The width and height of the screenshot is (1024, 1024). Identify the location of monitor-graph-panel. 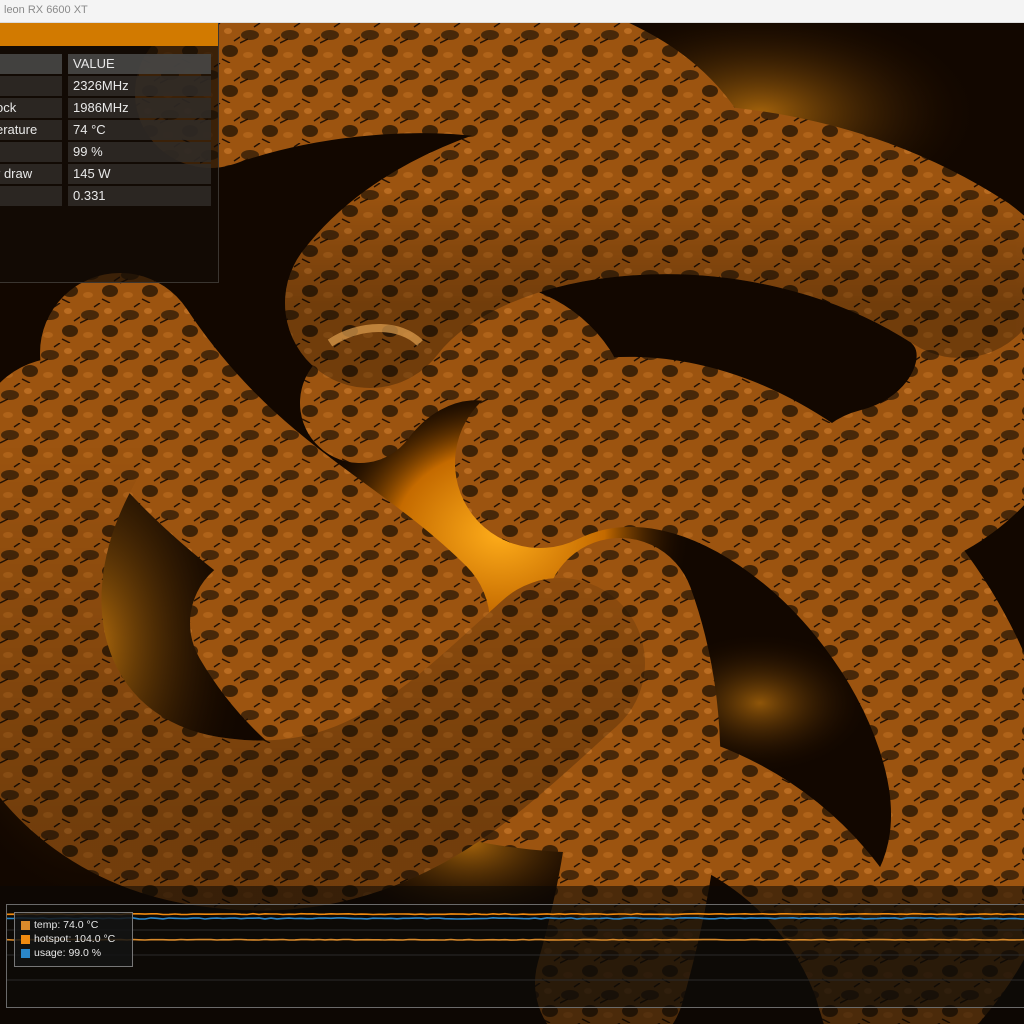
(512, 955).